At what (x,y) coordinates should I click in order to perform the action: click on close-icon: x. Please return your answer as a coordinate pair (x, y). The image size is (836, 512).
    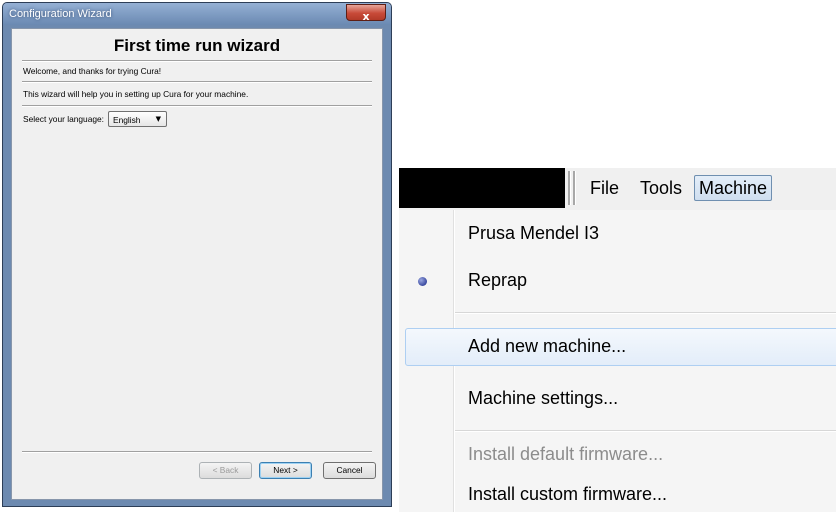
    Looking at the image, I should click on (366, 16).